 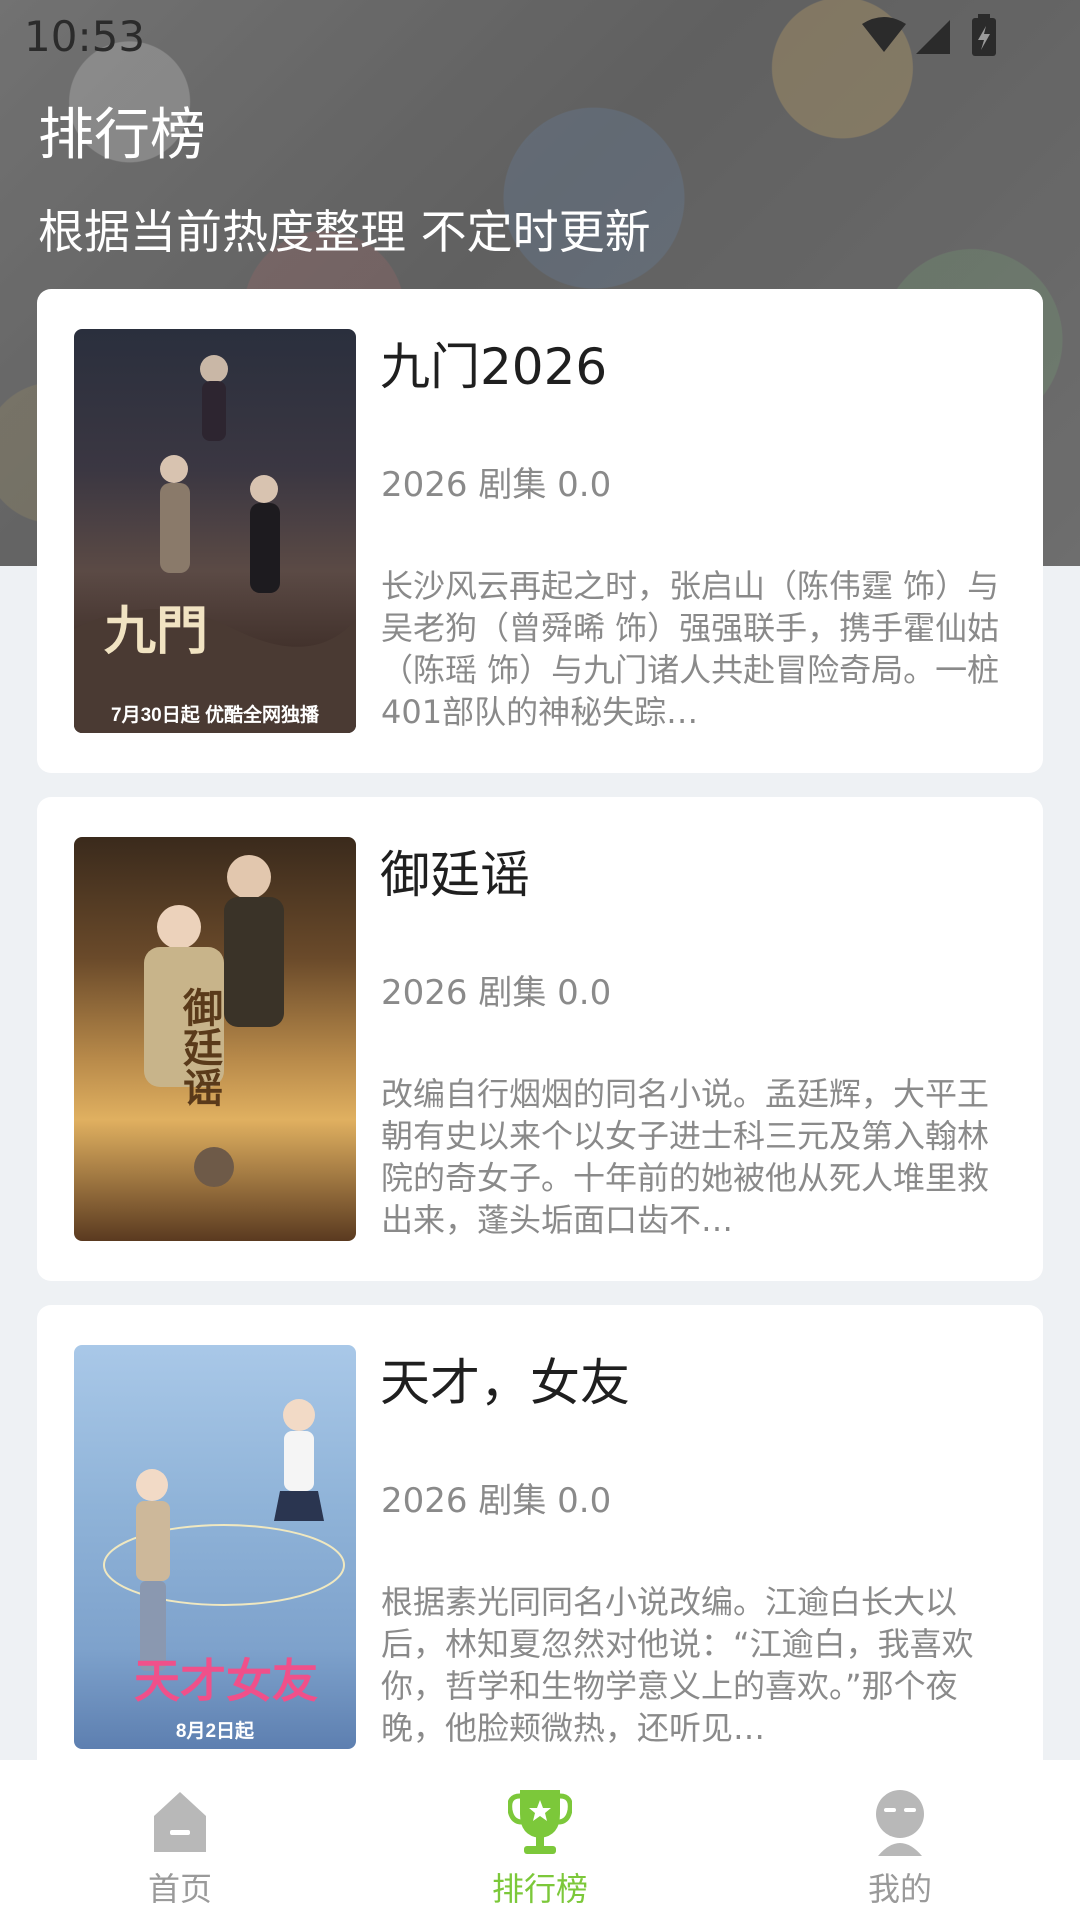 What do you see at coordinates (540, 36) in the screenshot?
I see `status-bar: 10:53` at bounding box center [540, 36].